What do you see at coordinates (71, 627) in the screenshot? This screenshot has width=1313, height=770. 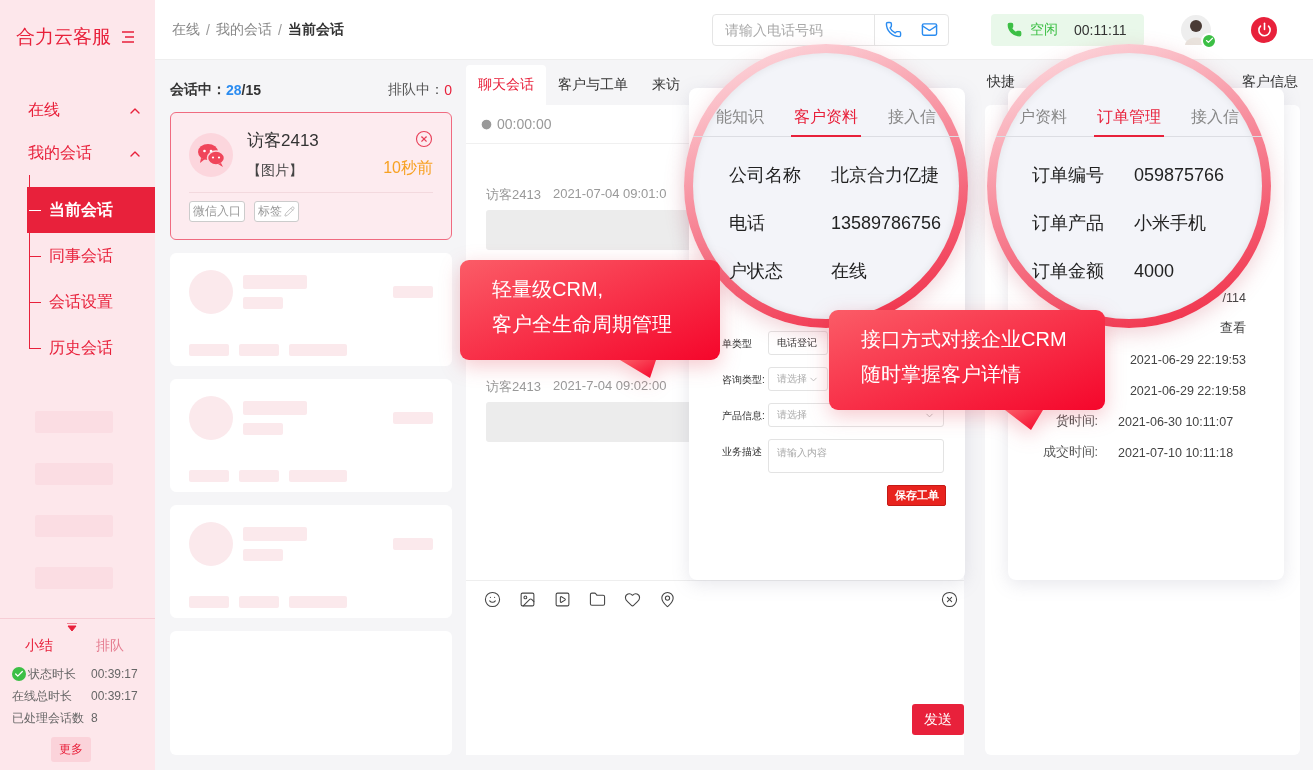 I see `collapse-icon` at bounding box center [71, 627].